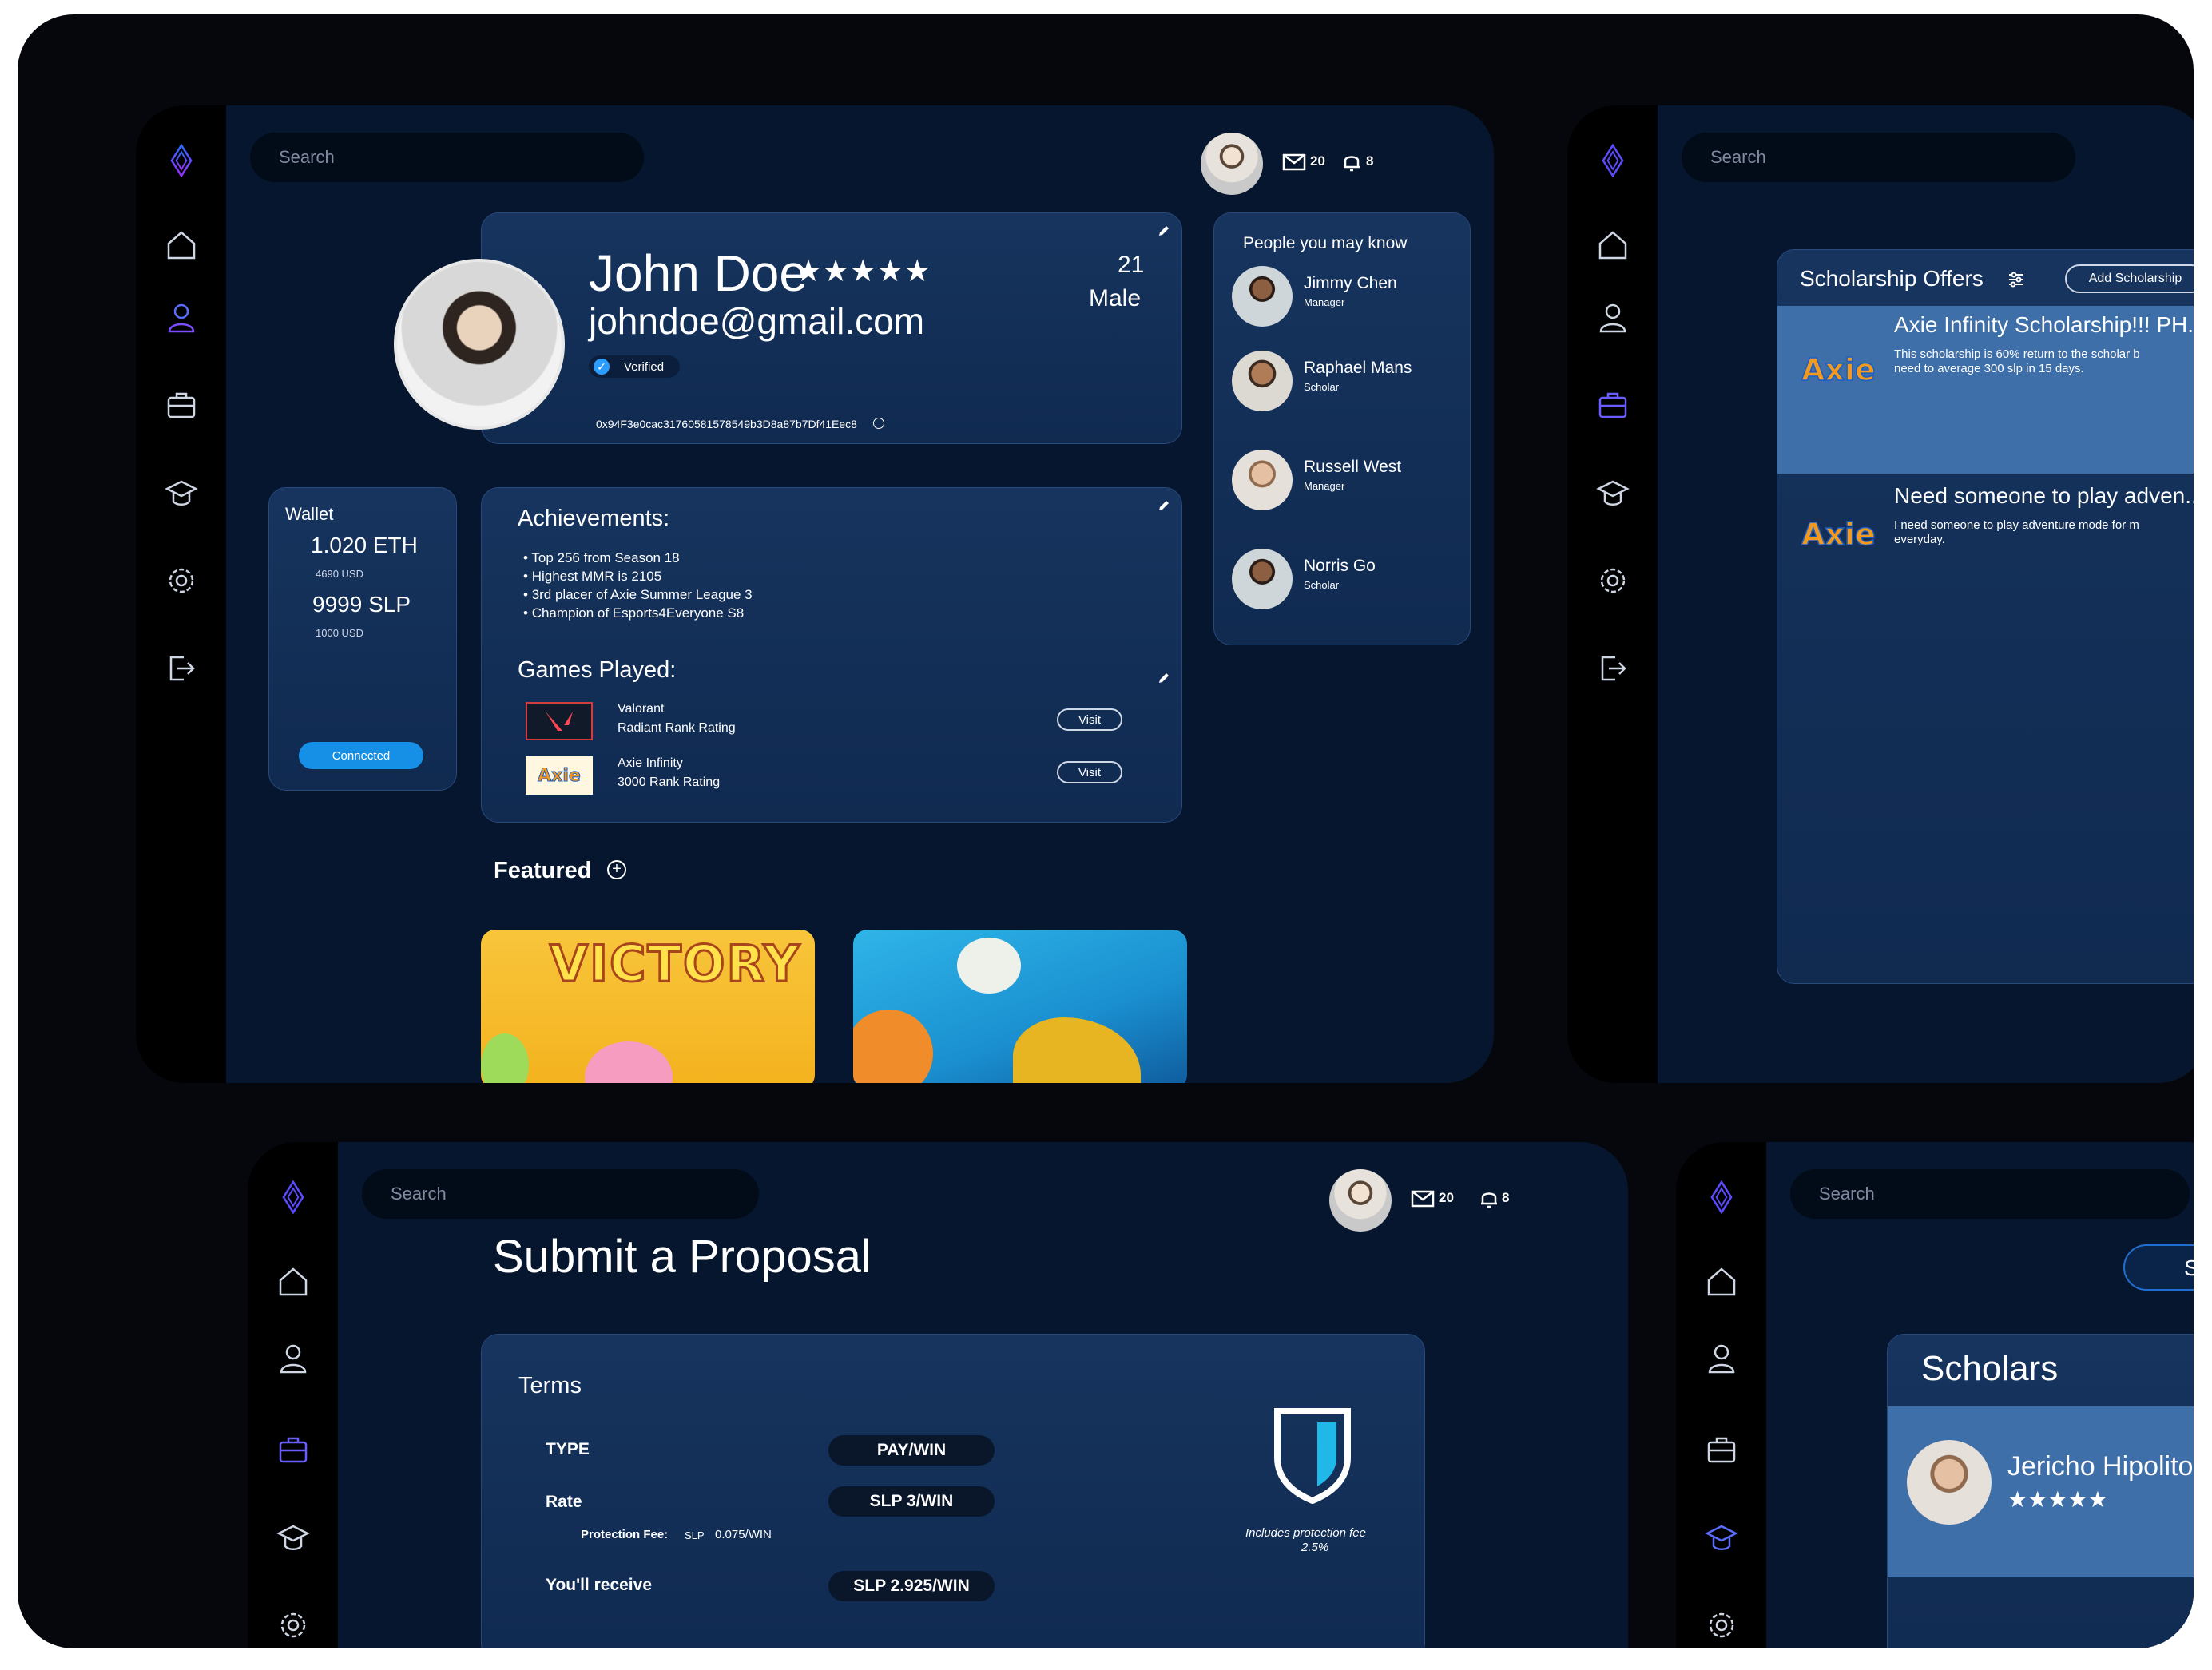 This screenshot has height=1670, width=2212. Describe the element at coordinates (1358, 369) in the screenshot. I see `person-name: Raphael Mans` at that location.